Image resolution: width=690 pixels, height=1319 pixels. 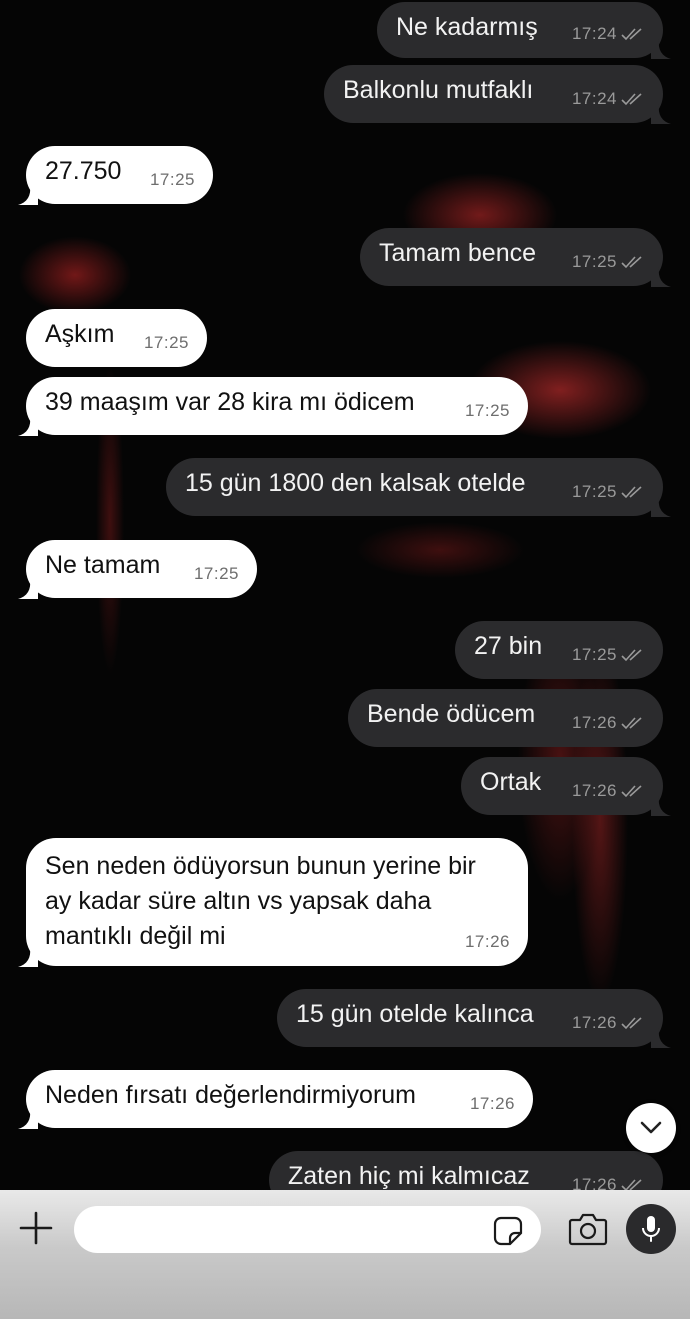 I want to click on message-bubble-incoming: Neden fırsatı değerlendirmiyorum 17:26, so click(x=275, y=1099).